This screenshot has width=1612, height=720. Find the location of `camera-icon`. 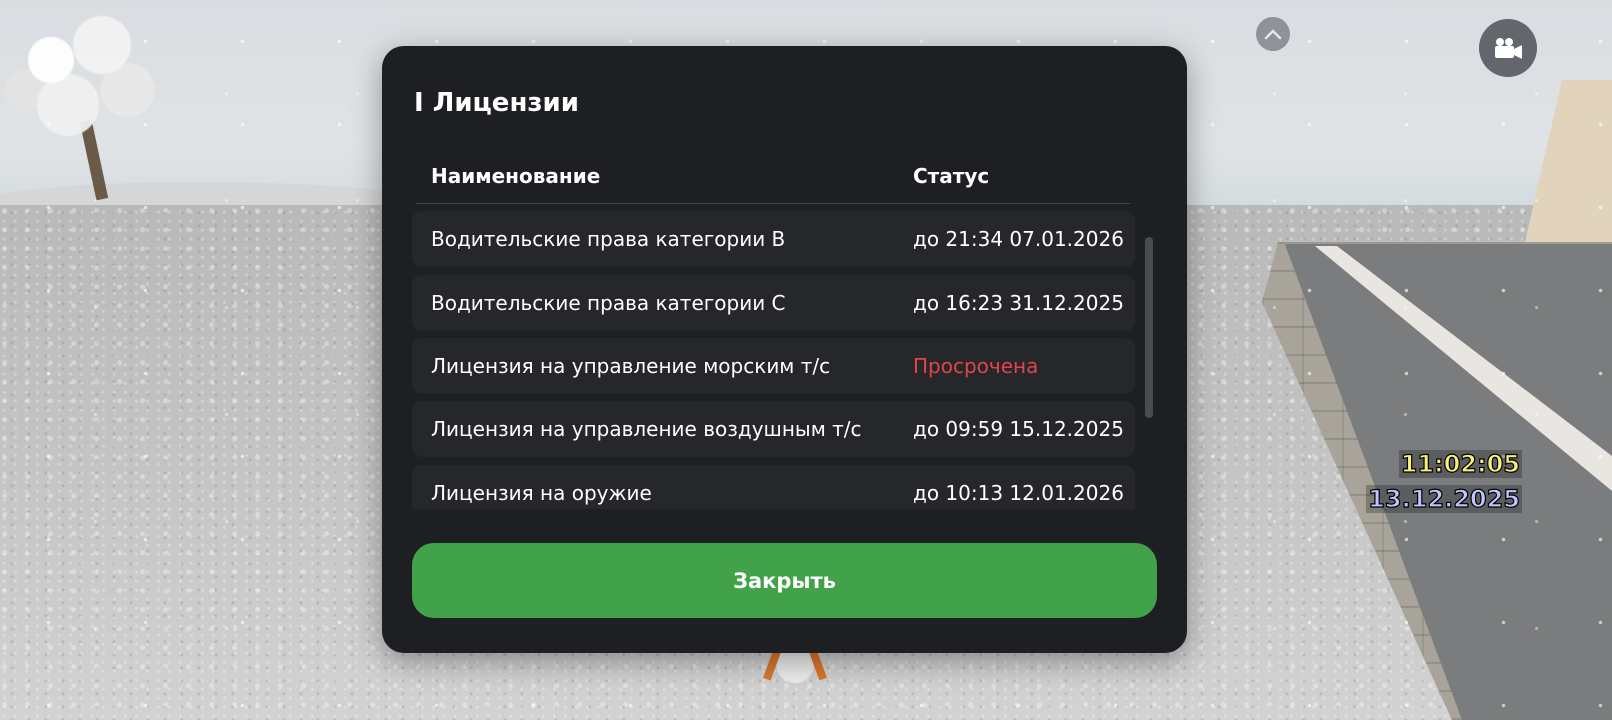

camera-icon is located at coordinates (1508, 48).